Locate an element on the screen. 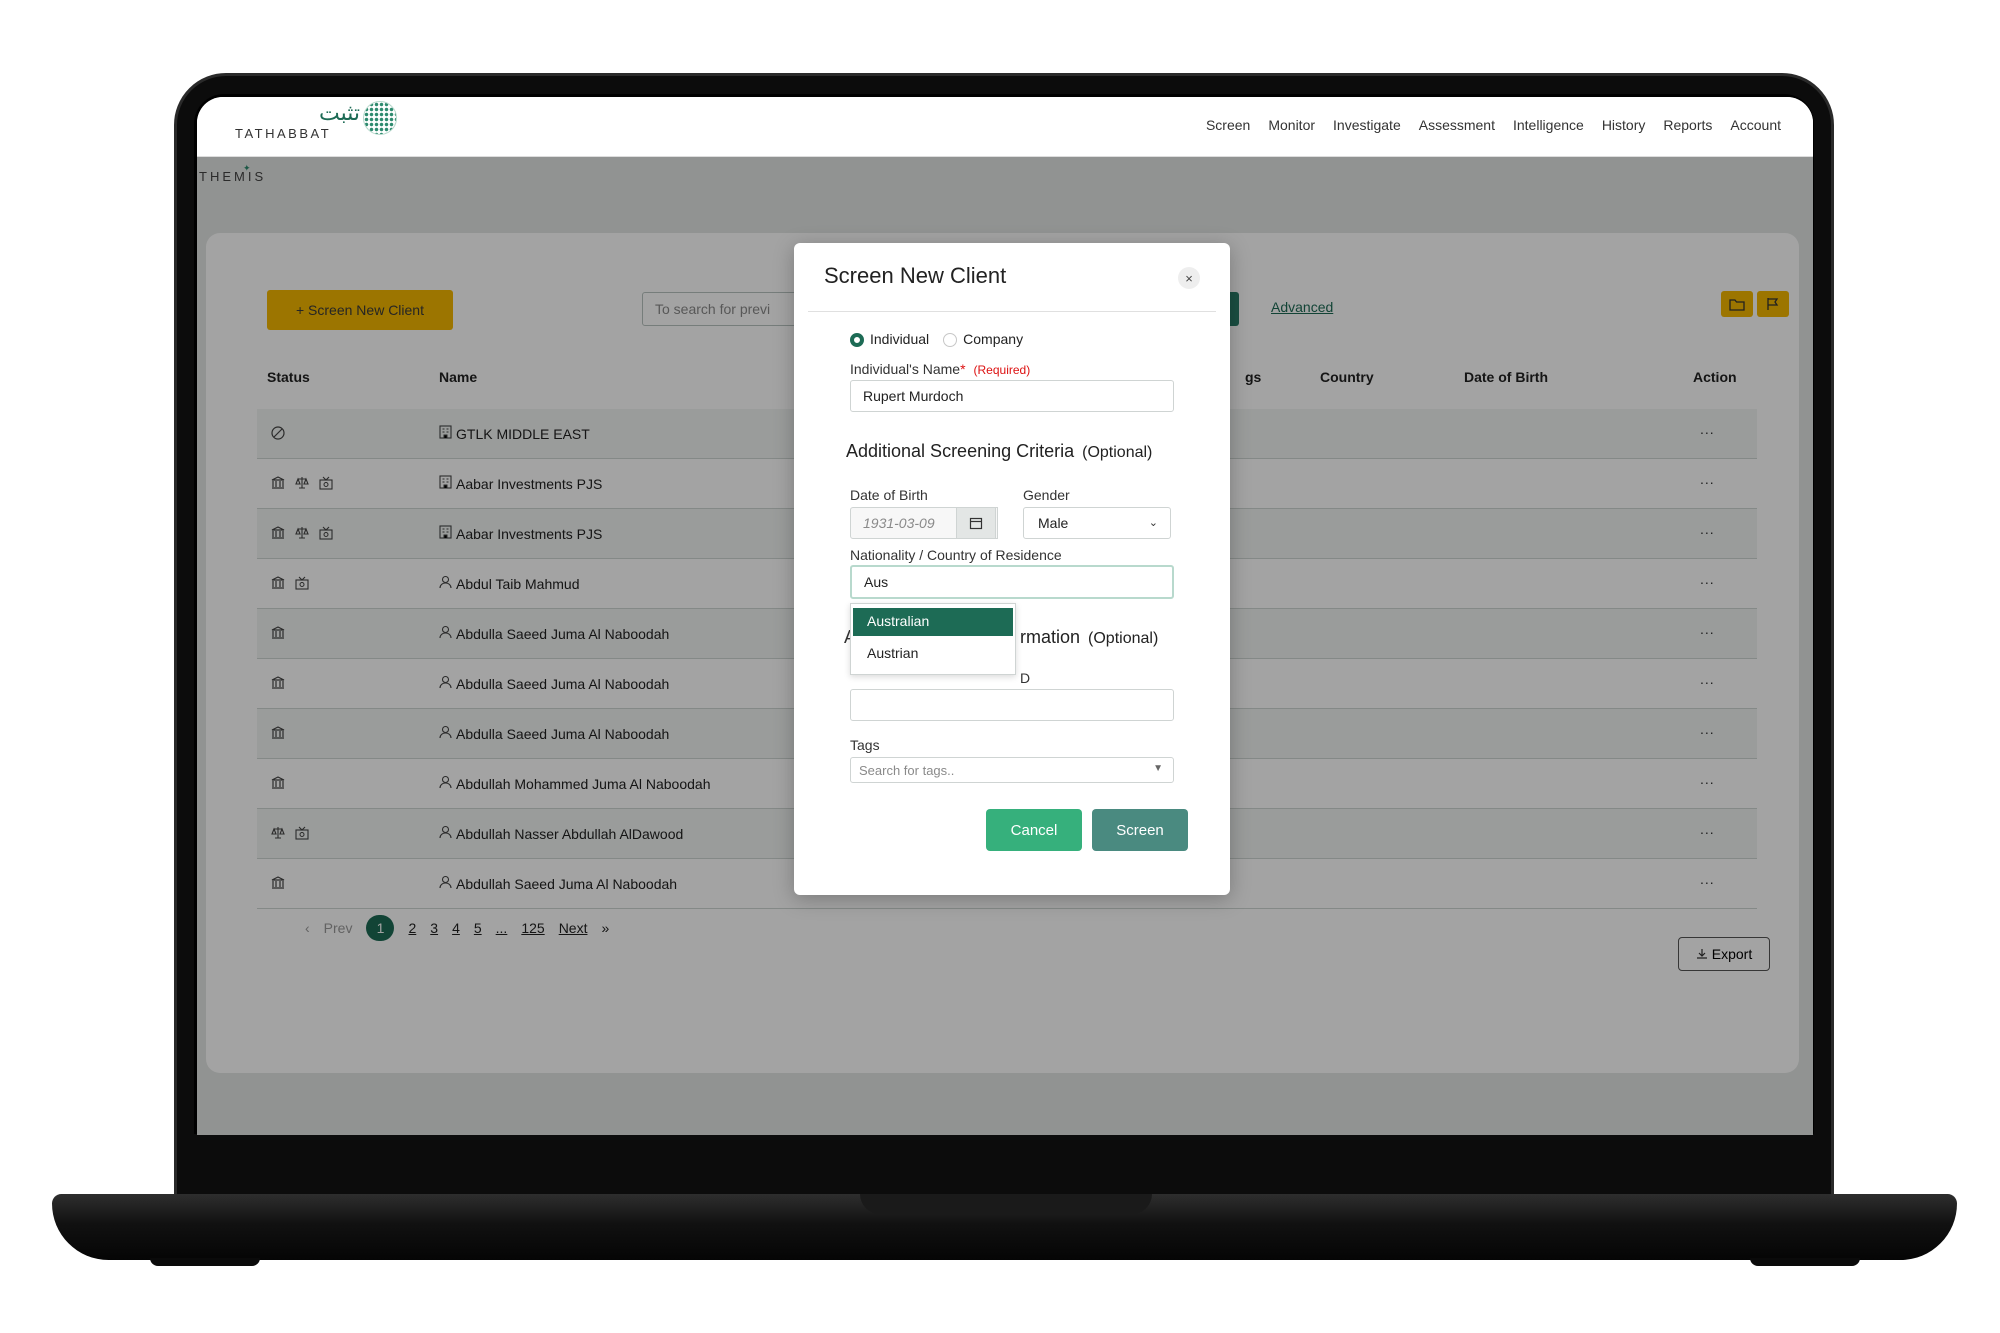 The image size is (2000, 1333). cancel-button: Cancel is located at coordinates (1034, 830).